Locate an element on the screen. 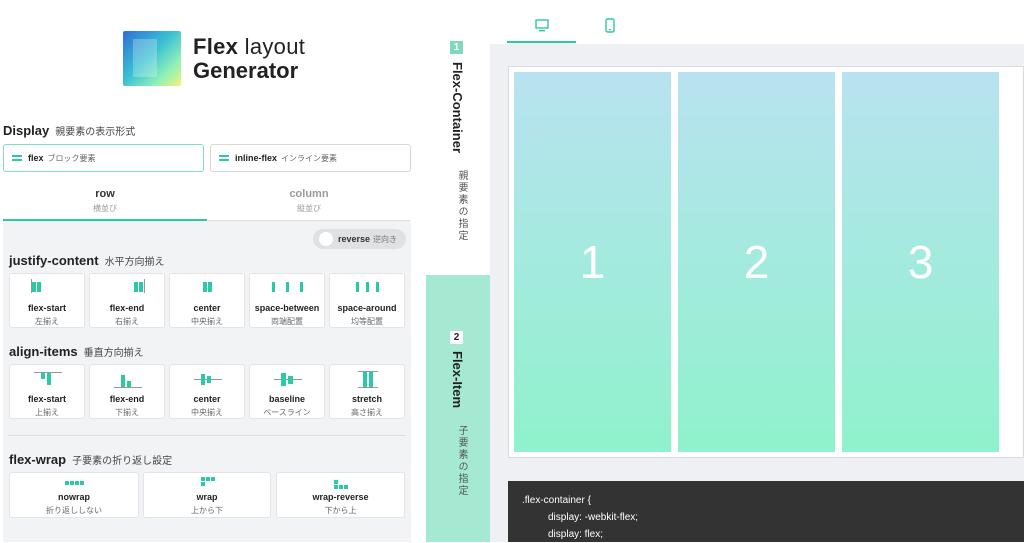 The height and width of the screenshot is (543, 1024). tab-sublabel: 親要素の指定 is located at coordinates (461, 206).